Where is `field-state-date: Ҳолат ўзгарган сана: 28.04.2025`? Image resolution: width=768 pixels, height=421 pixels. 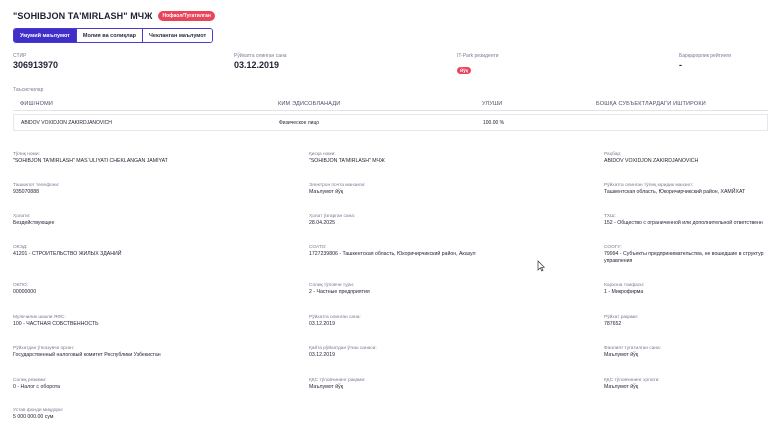
field-state-date: Ҳолат ўзгарган сана: 28.04.2025 is located at coordinates (396, 220).